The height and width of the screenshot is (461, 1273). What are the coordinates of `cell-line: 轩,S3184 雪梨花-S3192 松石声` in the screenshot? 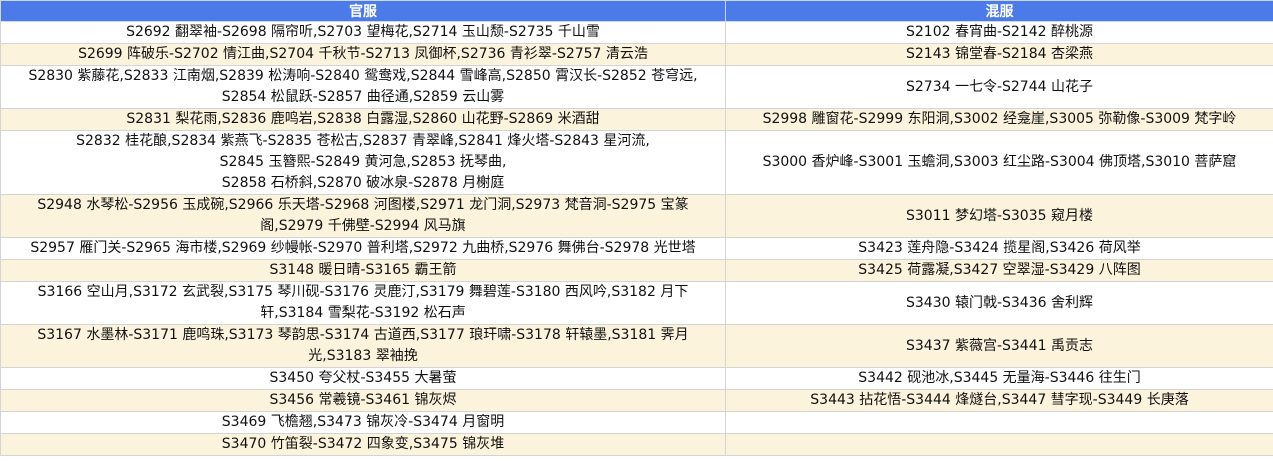 It's located at (363, 313).